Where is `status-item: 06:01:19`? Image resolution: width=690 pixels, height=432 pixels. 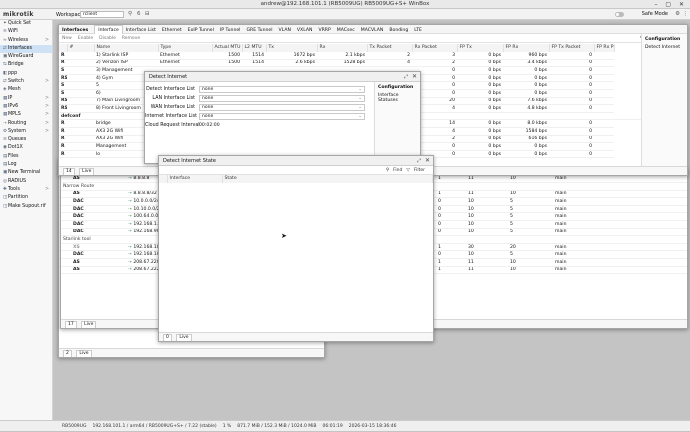
status-item: 06:01:19 is located at coordinates (332, 426).